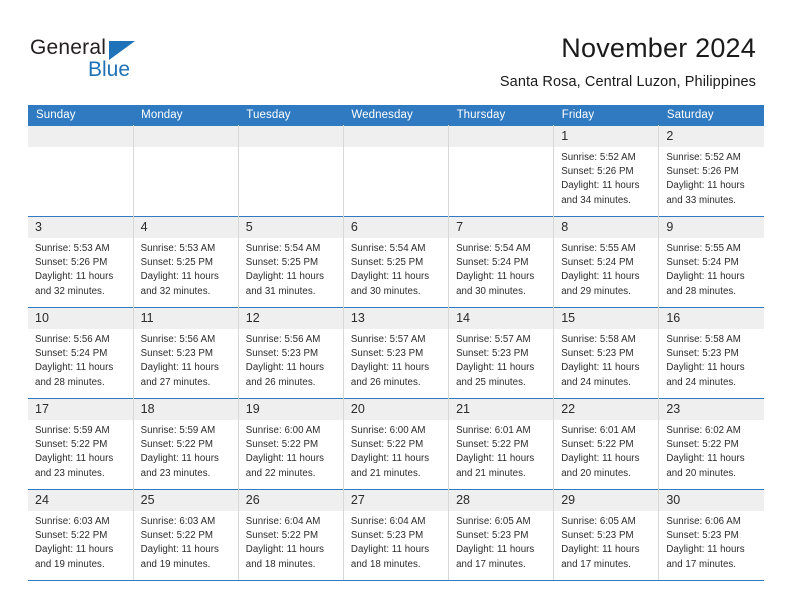 This screenshot has width=792, height=612. What do you see at coordinates (627, 82) in the screenshot?
I see `page-subtitle: Santa Rosa, Central Luzon, Philippines` at bounding box center [627, 82].